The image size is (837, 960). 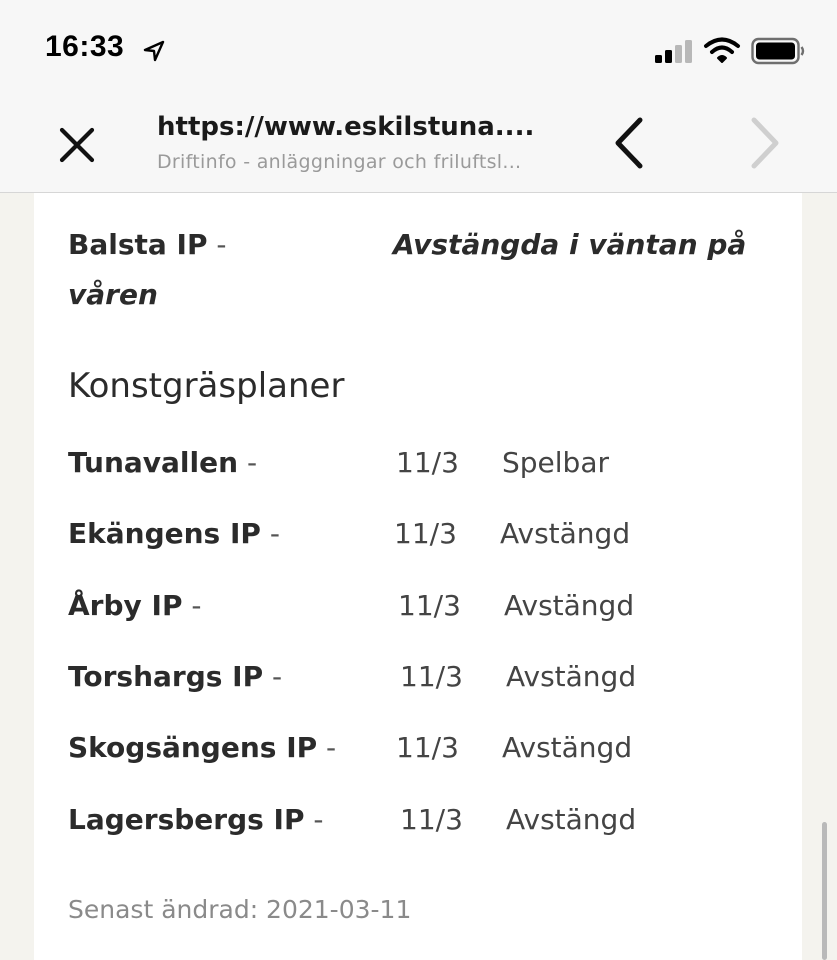 I want to click on field-name: Lagersbergs IP, so click(x=186, y=819).